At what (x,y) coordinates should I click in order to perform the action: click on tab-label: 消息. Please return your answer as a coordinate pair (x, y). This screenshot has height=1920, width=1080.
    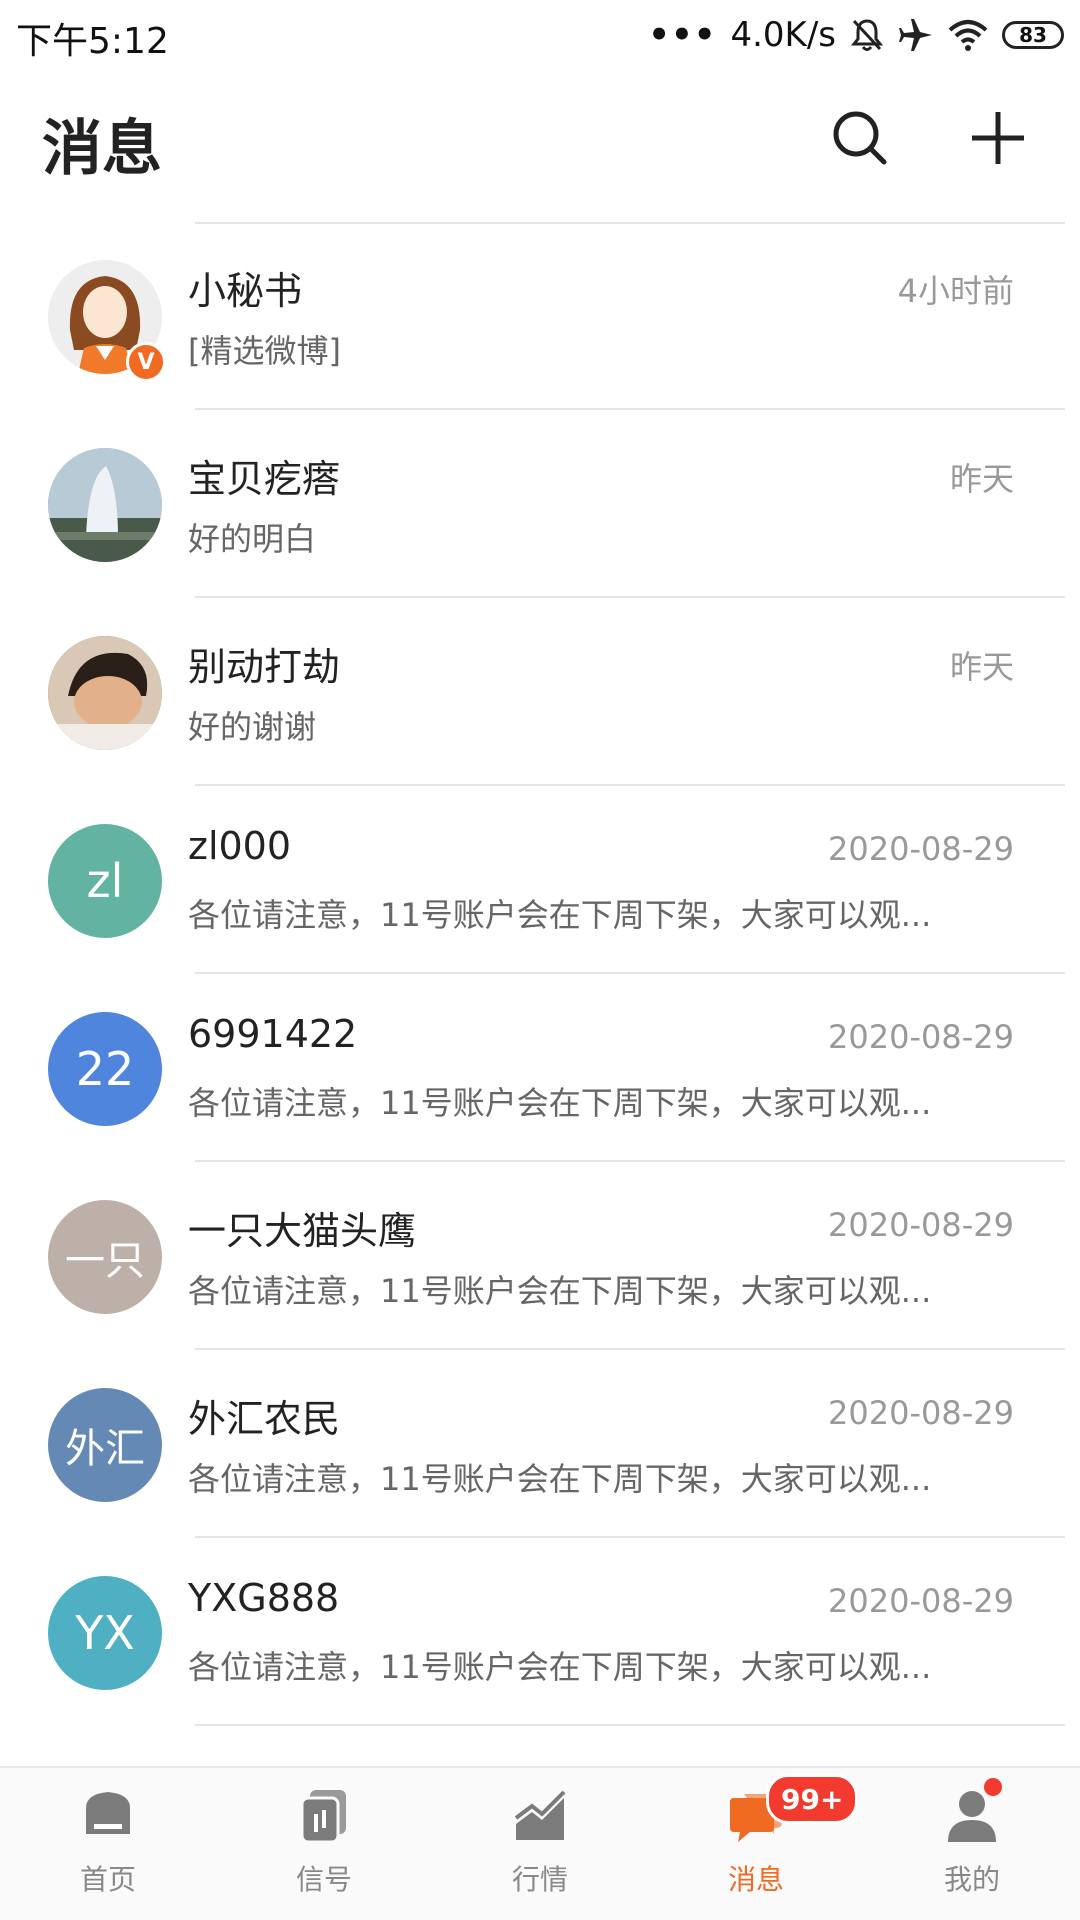
    Looking at the image, I should click on (755, 1879).